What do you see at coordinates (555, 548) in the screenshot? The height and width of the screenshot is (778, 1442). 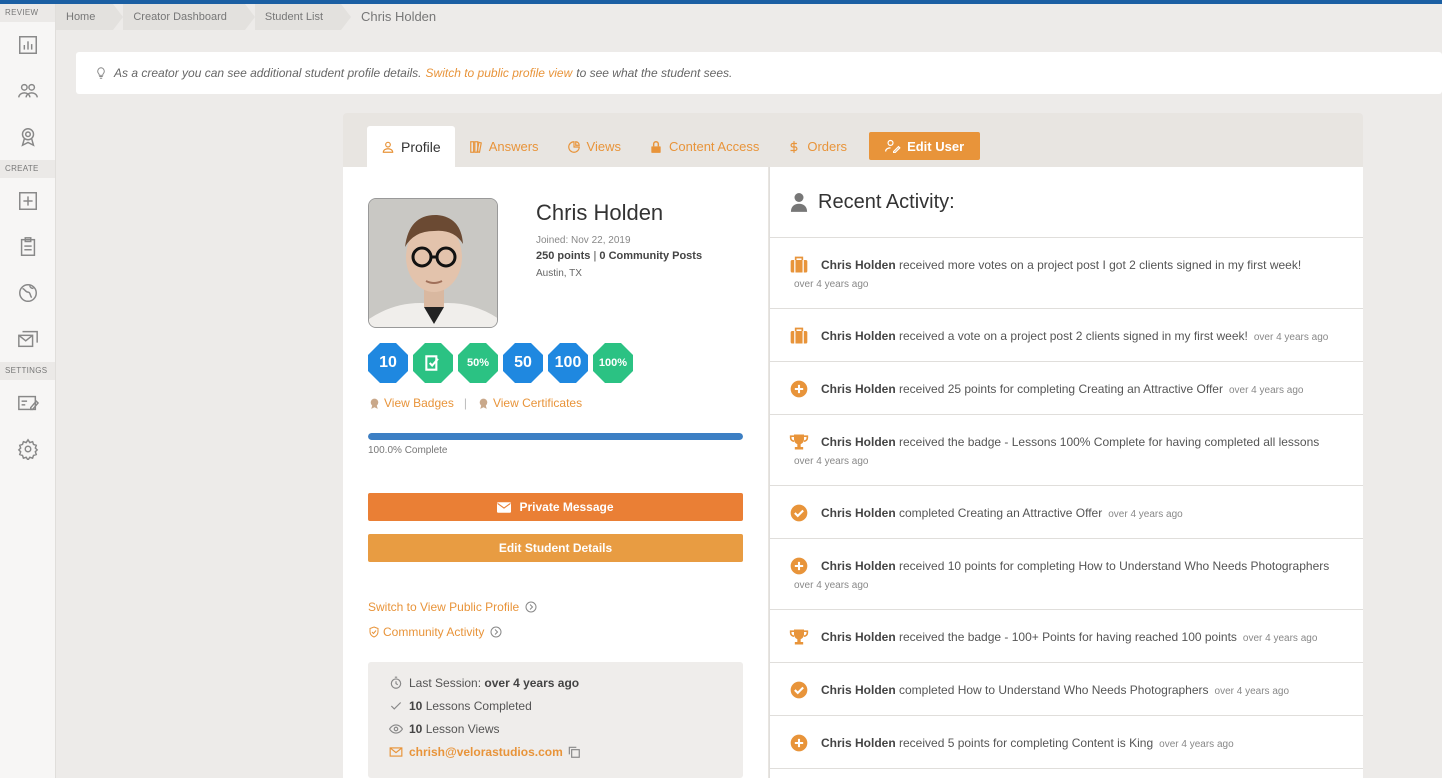 I see `edit-student-details-button: Edit Student Details` at bounding box center [555, 548].